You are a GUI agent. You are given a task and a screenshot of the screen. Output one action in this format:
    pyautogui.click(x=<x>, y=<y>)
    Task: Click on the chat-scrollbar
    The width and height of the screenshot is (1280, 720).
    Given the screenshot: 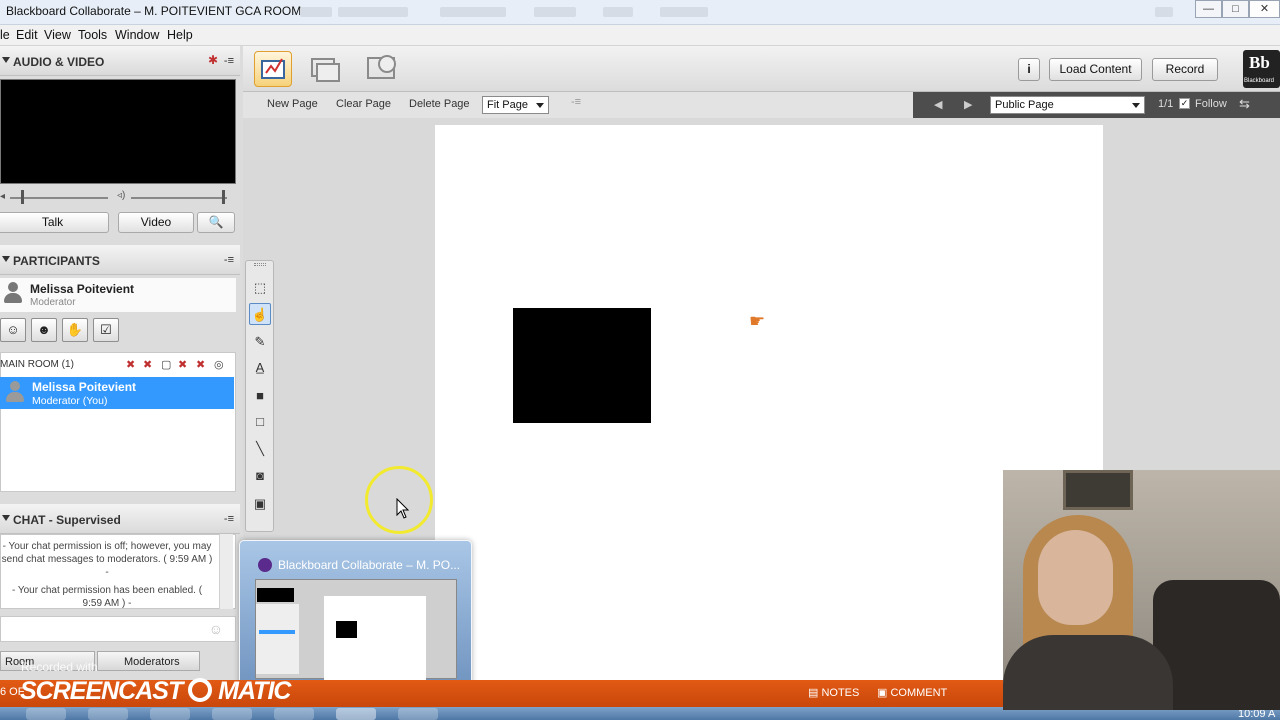 What is the action you would take?
    pyautogui.click(x=226, y=571)
    